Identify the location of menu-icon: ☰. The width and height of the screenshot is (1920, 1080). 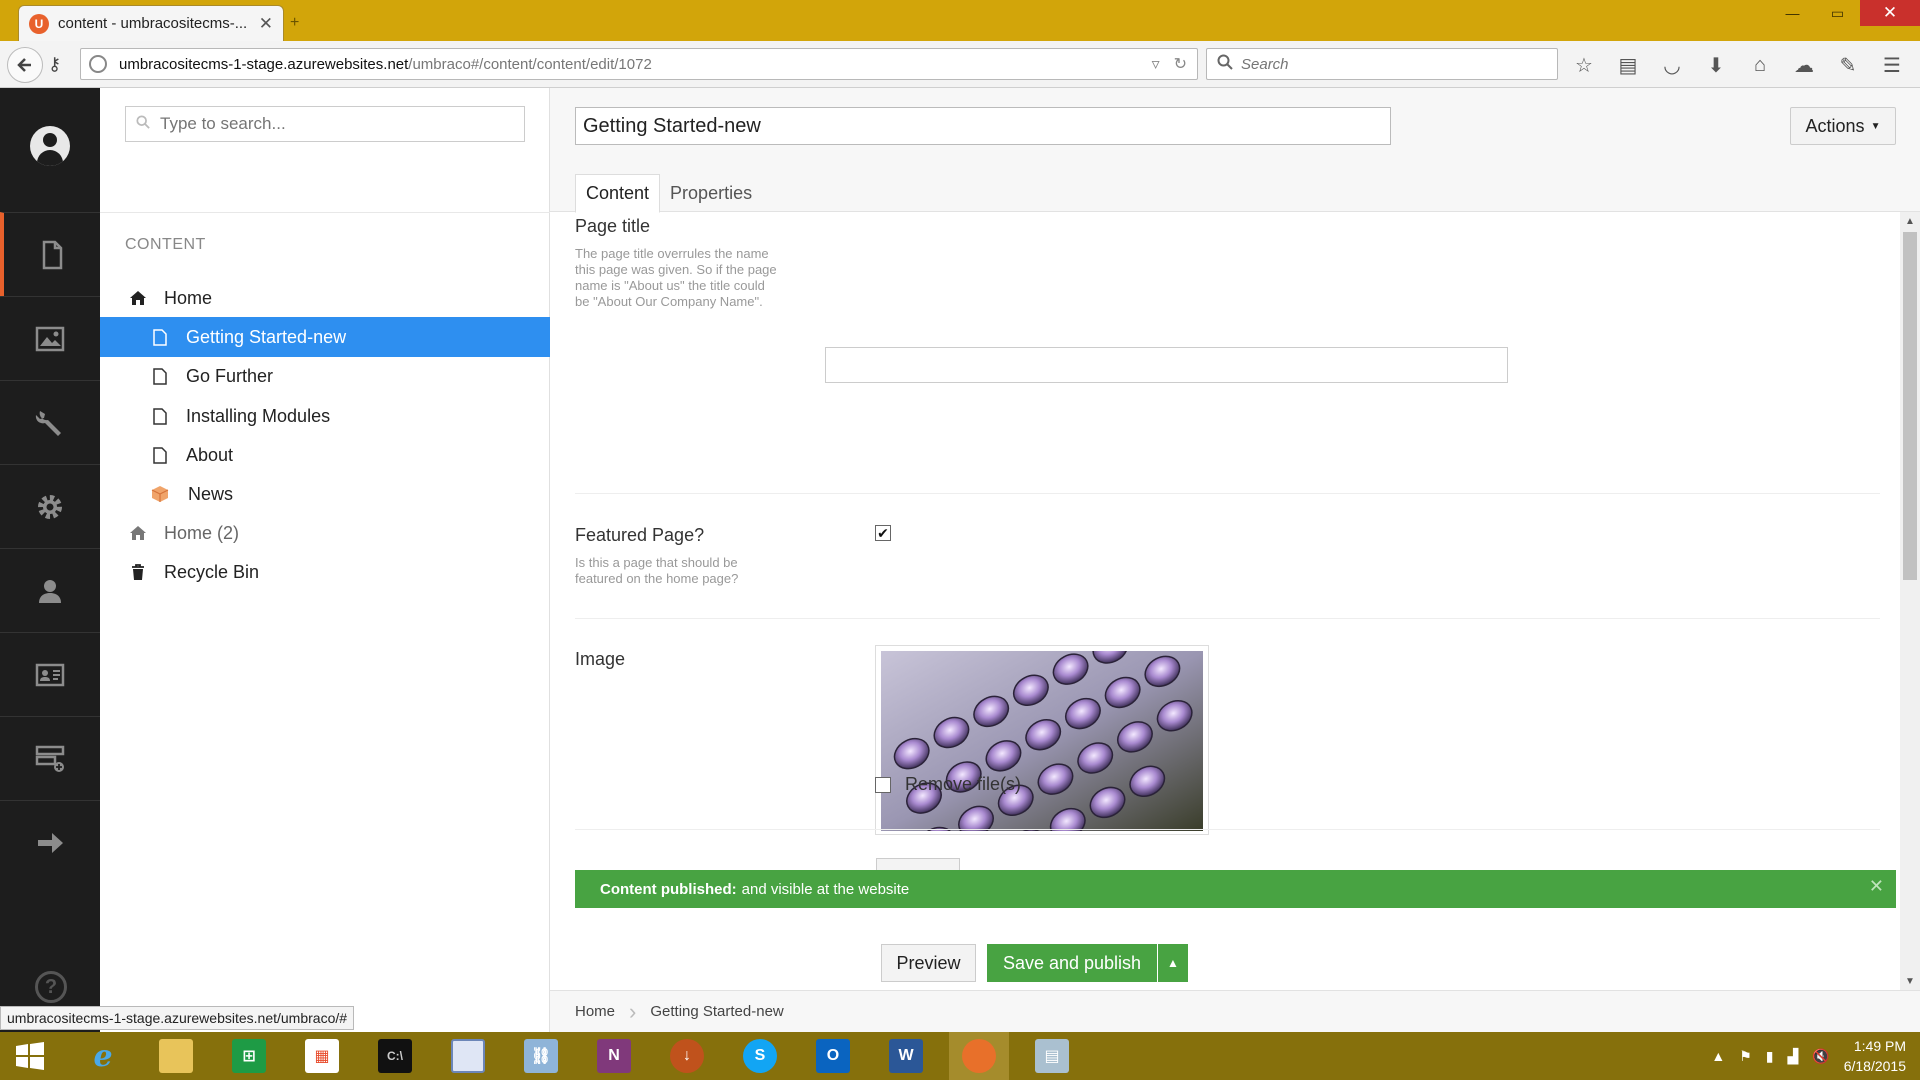
(1892, 65).